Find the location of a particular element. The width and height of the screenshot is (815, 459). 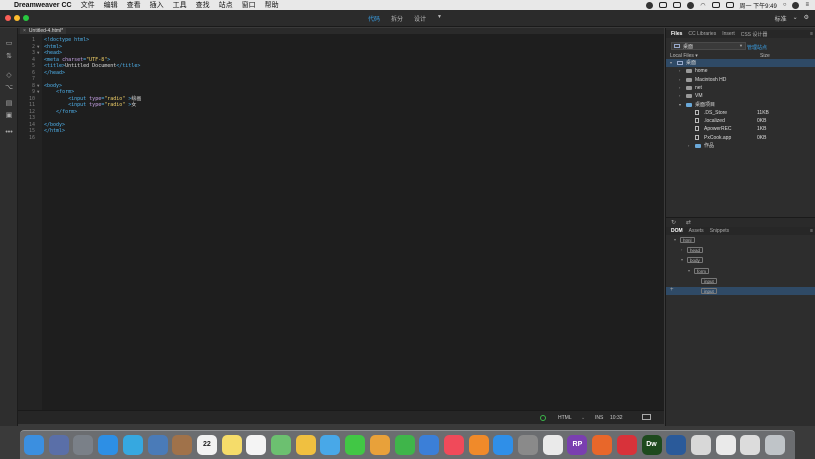

document-type: HTML is located at coordinates (565, 418).